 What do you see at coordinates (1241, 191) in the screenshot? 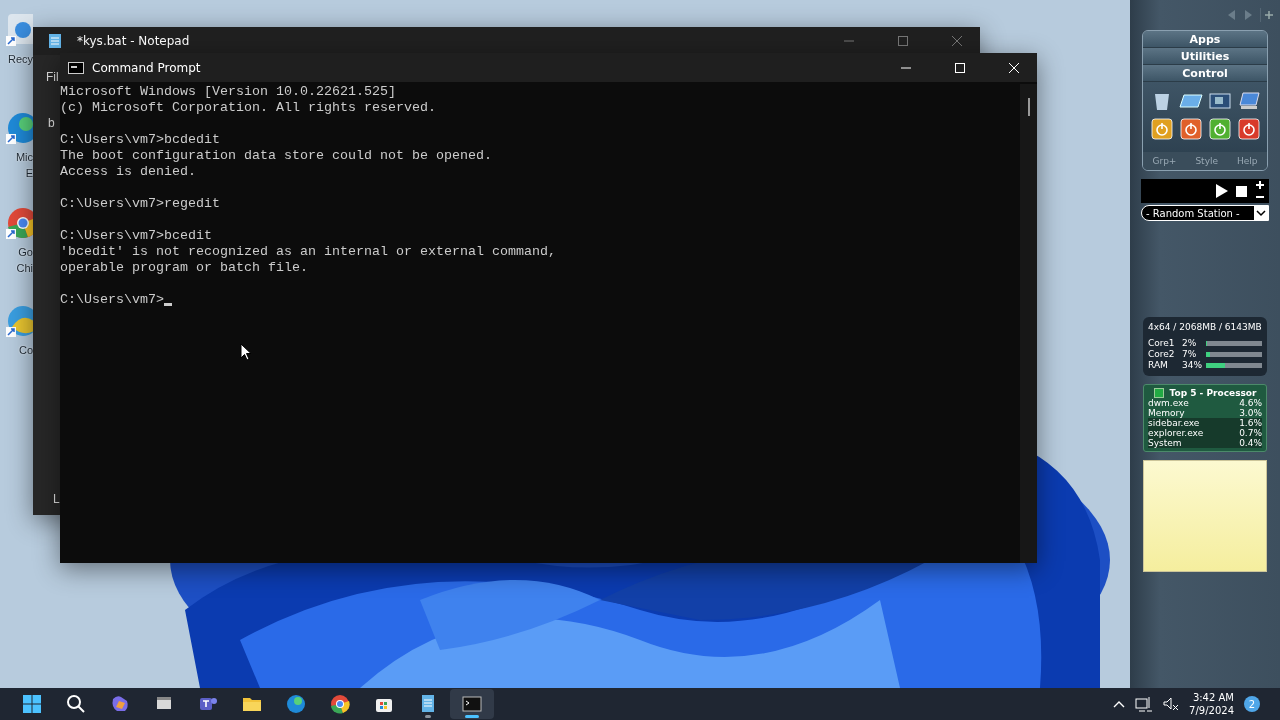
I see `stop-icon` at bounding box center [1241, 191].